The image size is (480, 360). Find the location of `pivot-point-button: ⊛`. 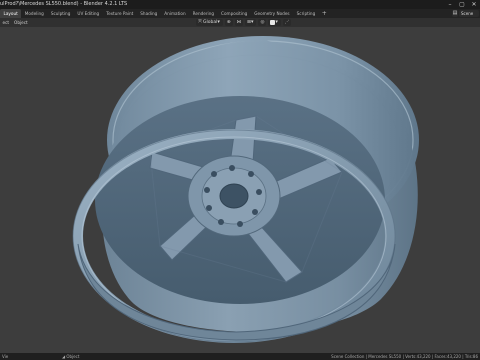

pivot-point-button: ⊛ is located at coordinates (228, 22).